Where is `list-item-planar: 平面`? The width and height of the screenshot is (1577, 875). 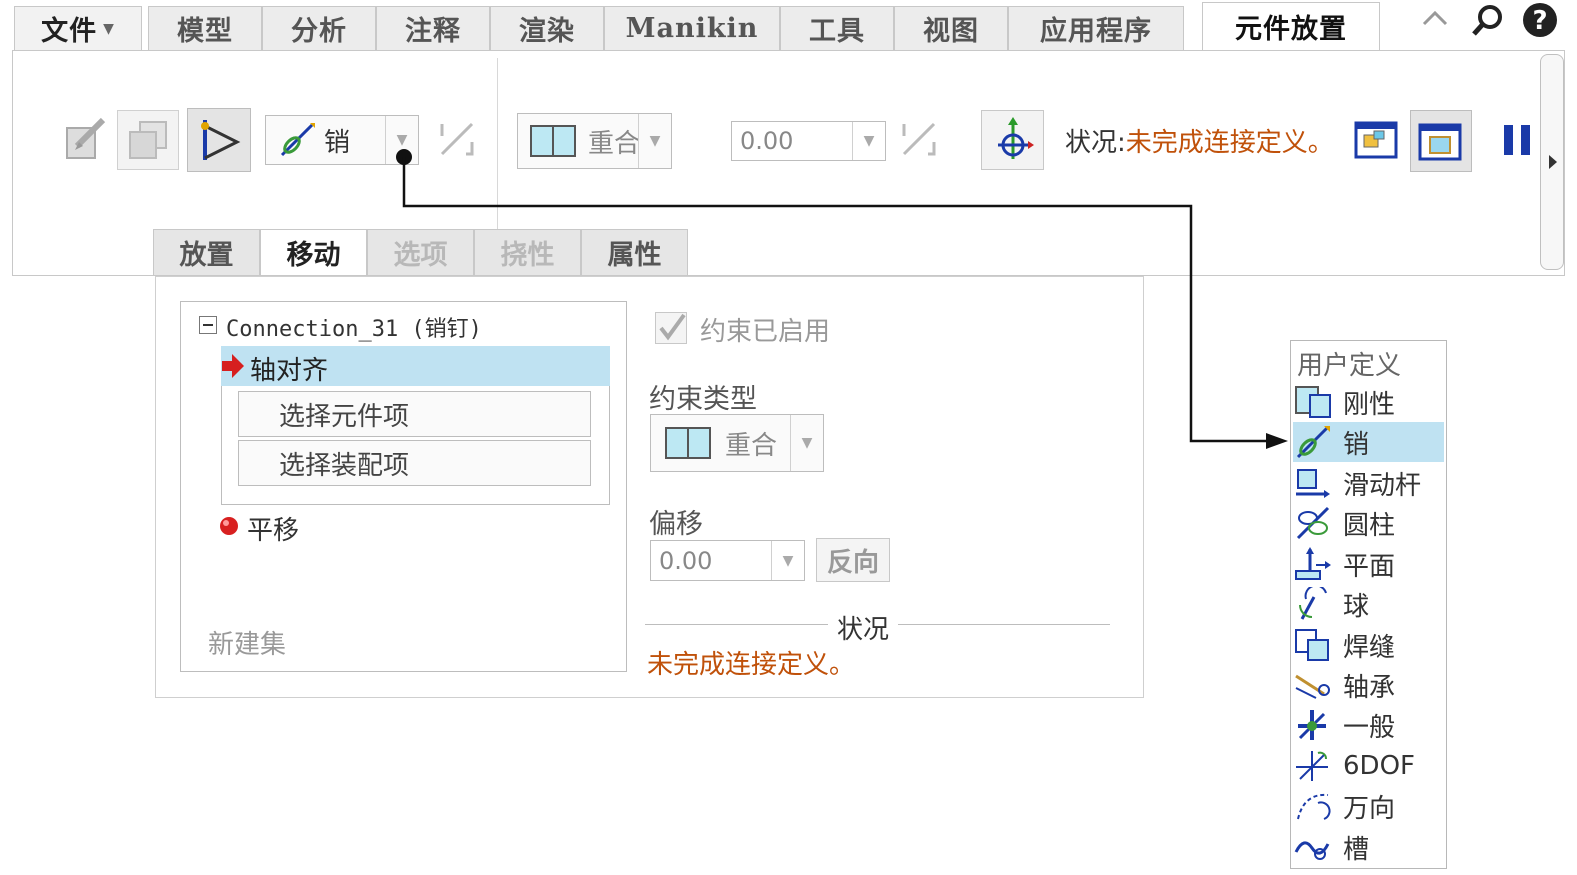
list-item-planar: 平面 is located at coordinates (1368, 564).